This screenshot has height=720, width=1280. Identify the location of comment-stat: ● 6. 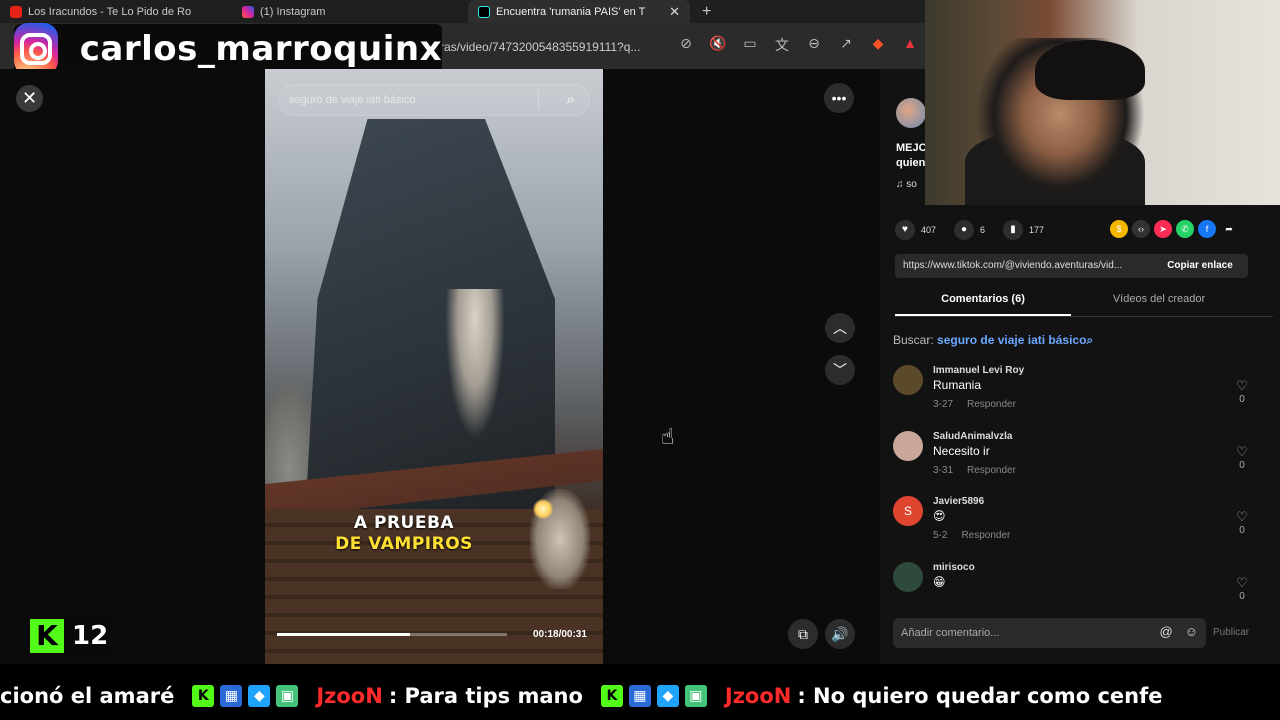
(969, 230).